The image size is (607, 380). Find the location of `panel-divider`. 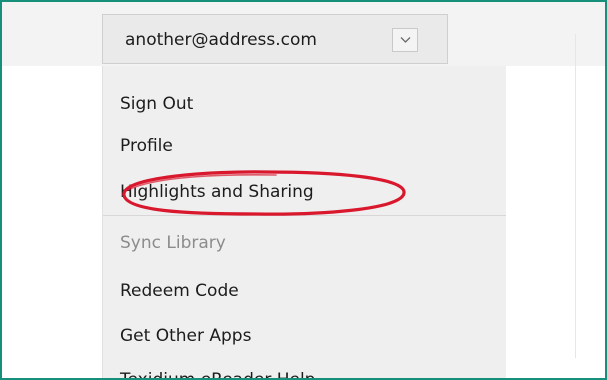

panel-divider is located at coordinates (575, 196).